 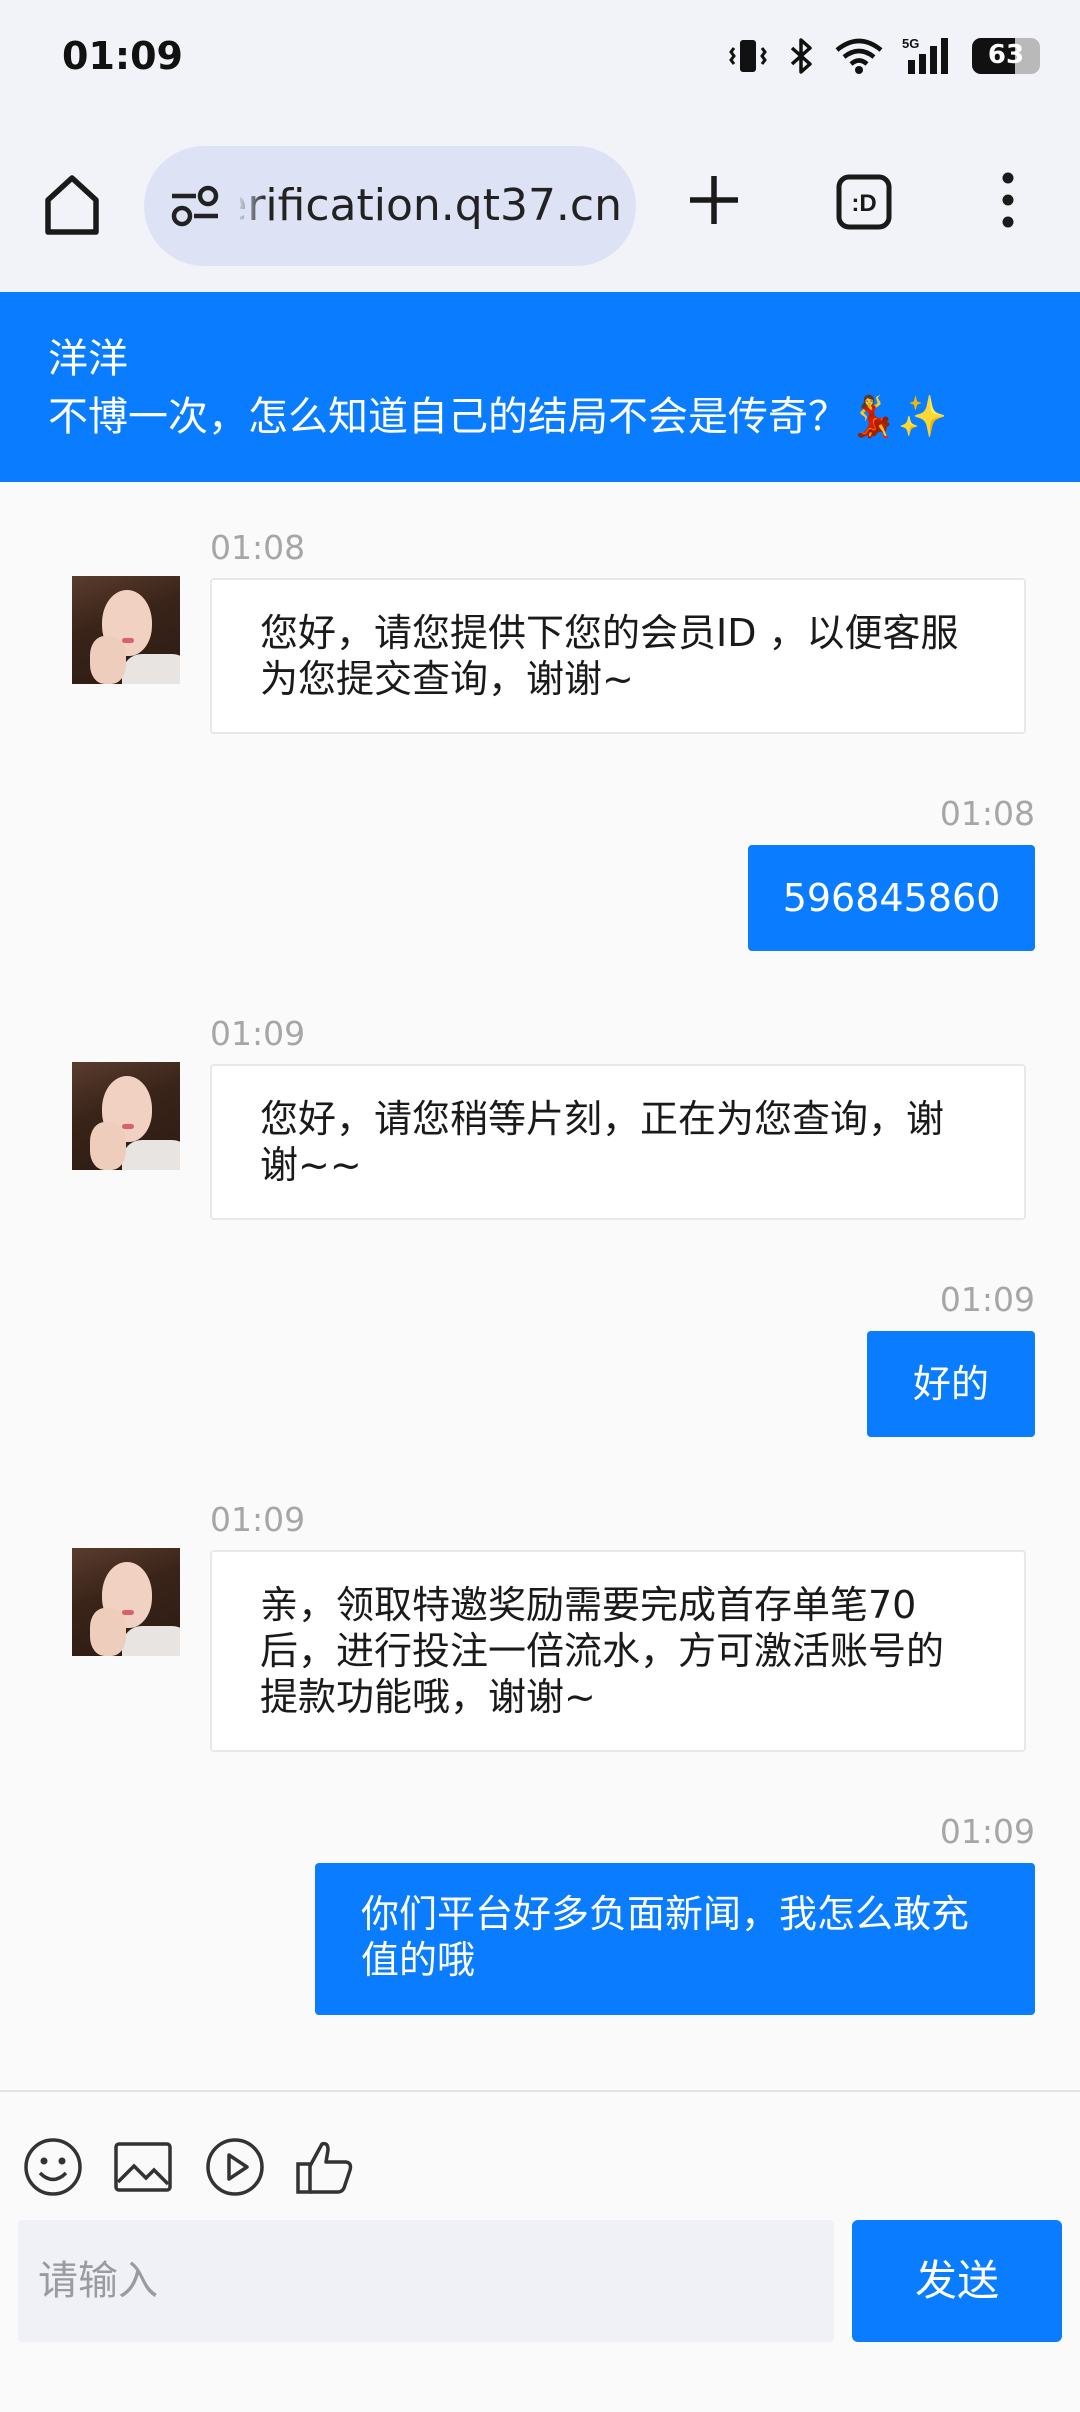 I want to click on incoming-message-bubble: 您好，请您稍等片刻，正在为您查询，谢谢~~, so click(x=618, y=1142).